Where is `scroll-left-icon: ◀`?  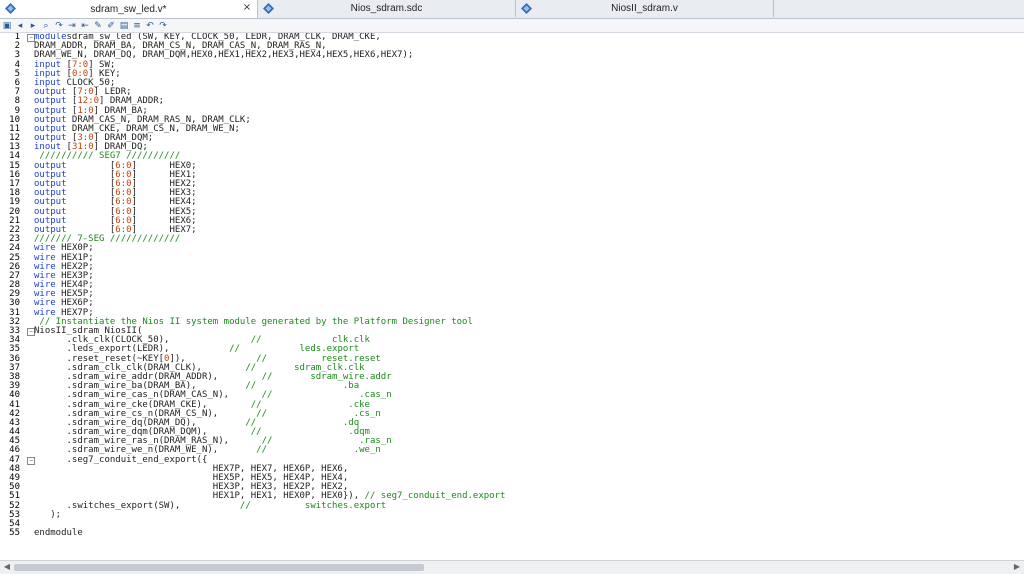 scroll-left-icon: ◀ is located at coordinates (7, 567).